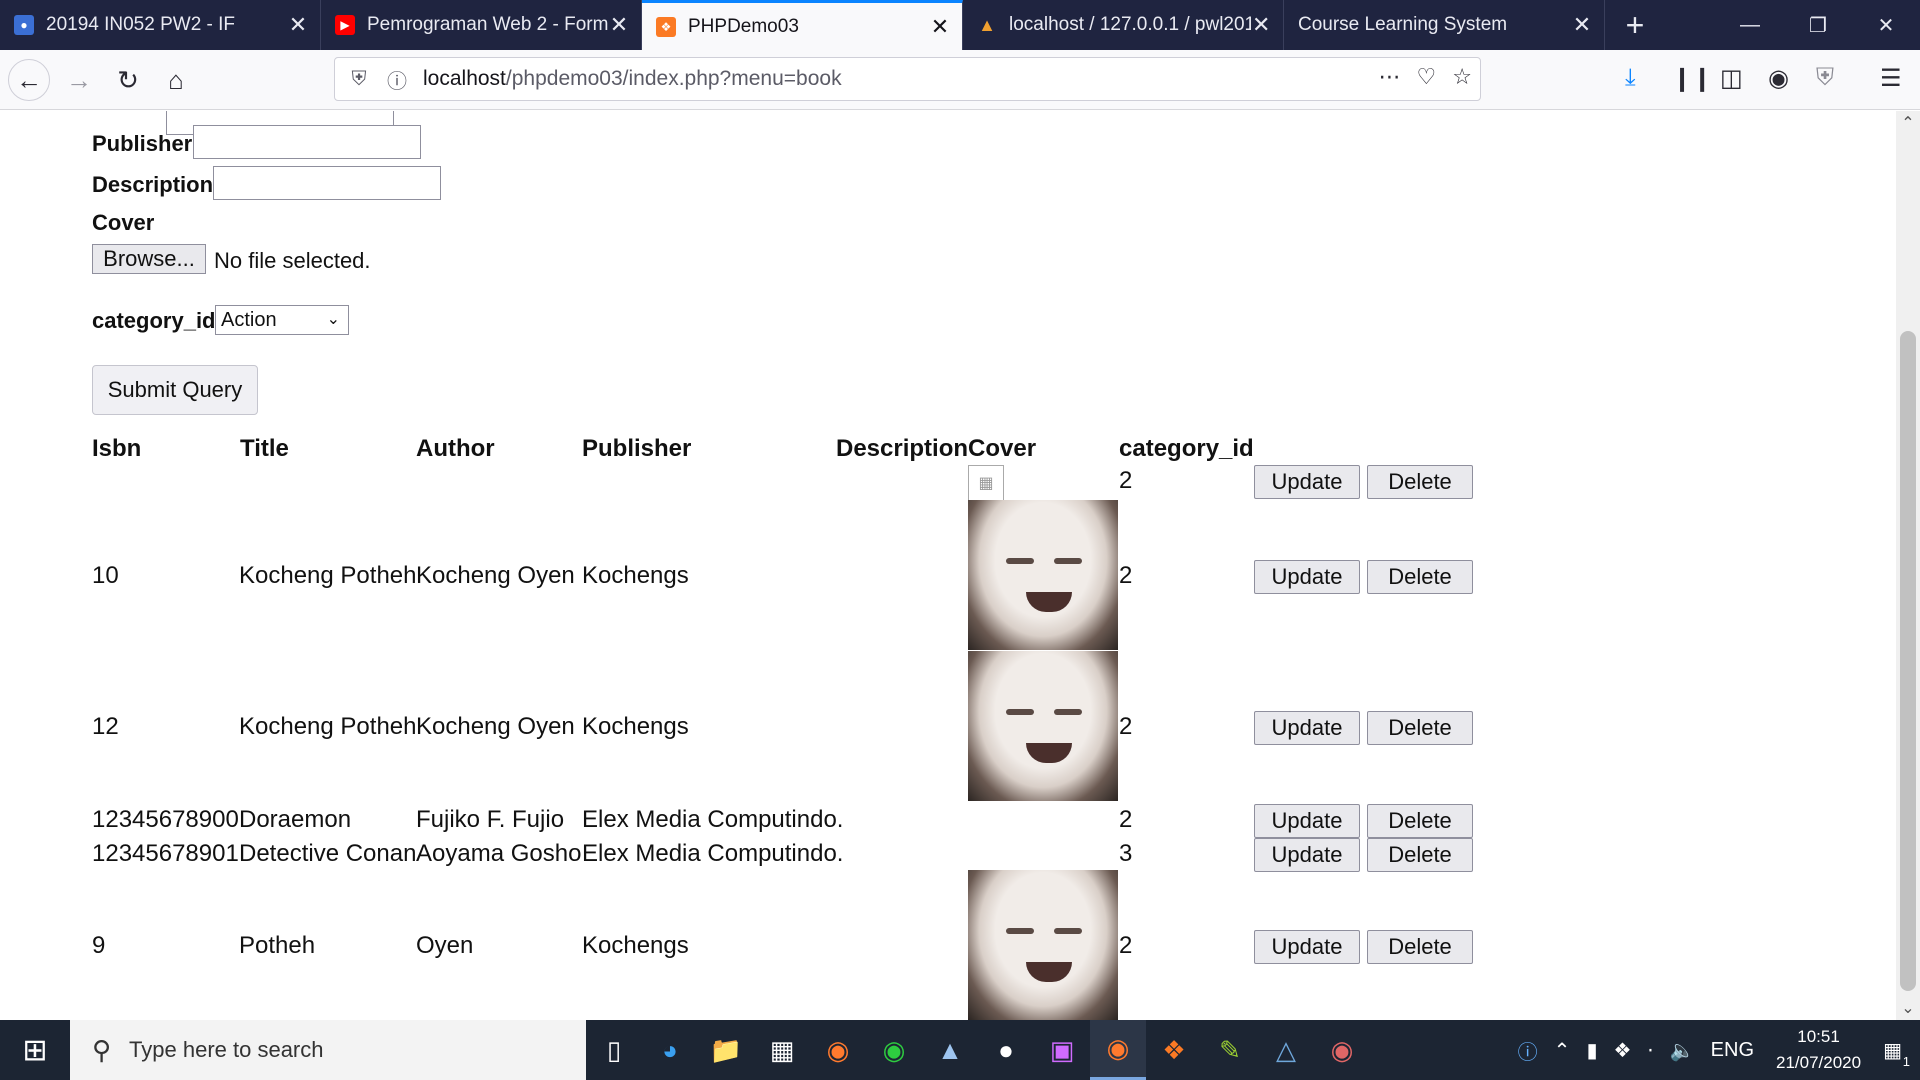 The height and width of the screenshot is (1080, 1920). I want to click on sidebar-icon: ◫, so click(1731, 78).